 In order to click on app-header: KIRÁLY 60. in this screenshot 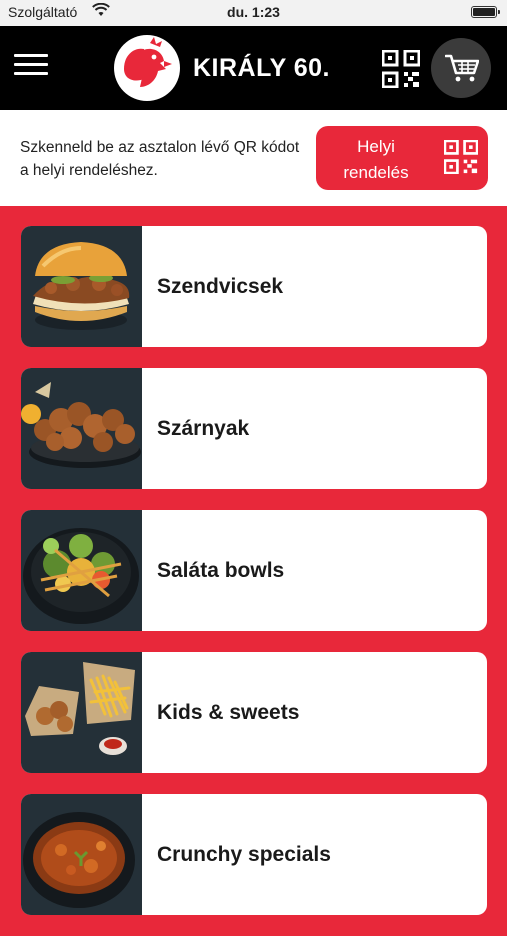, I will do `click(253, 68)`.